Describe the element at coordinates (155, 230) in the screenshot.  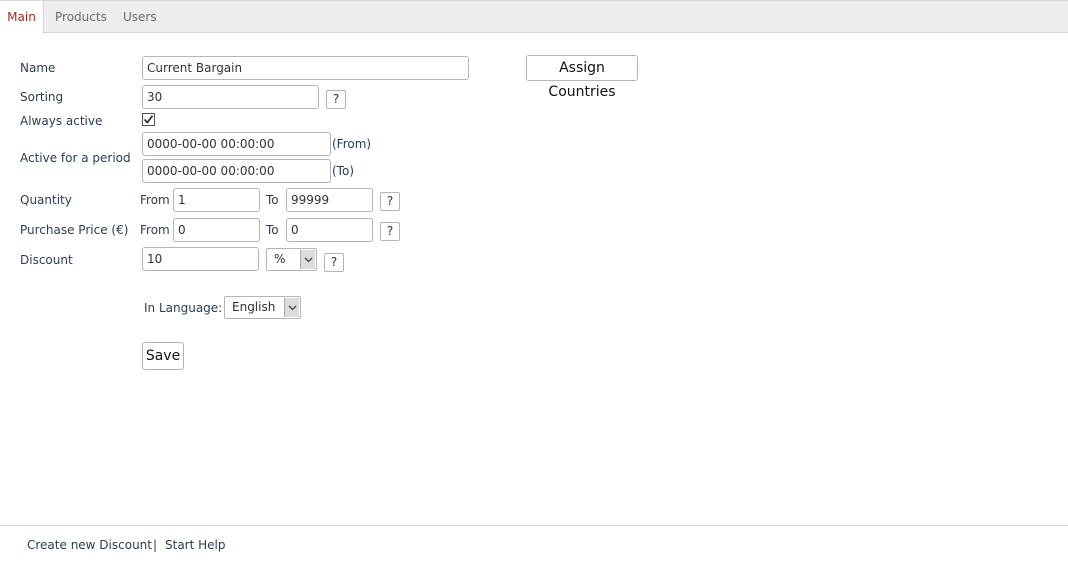
I see `purchase-price-from-label: From` at that location.